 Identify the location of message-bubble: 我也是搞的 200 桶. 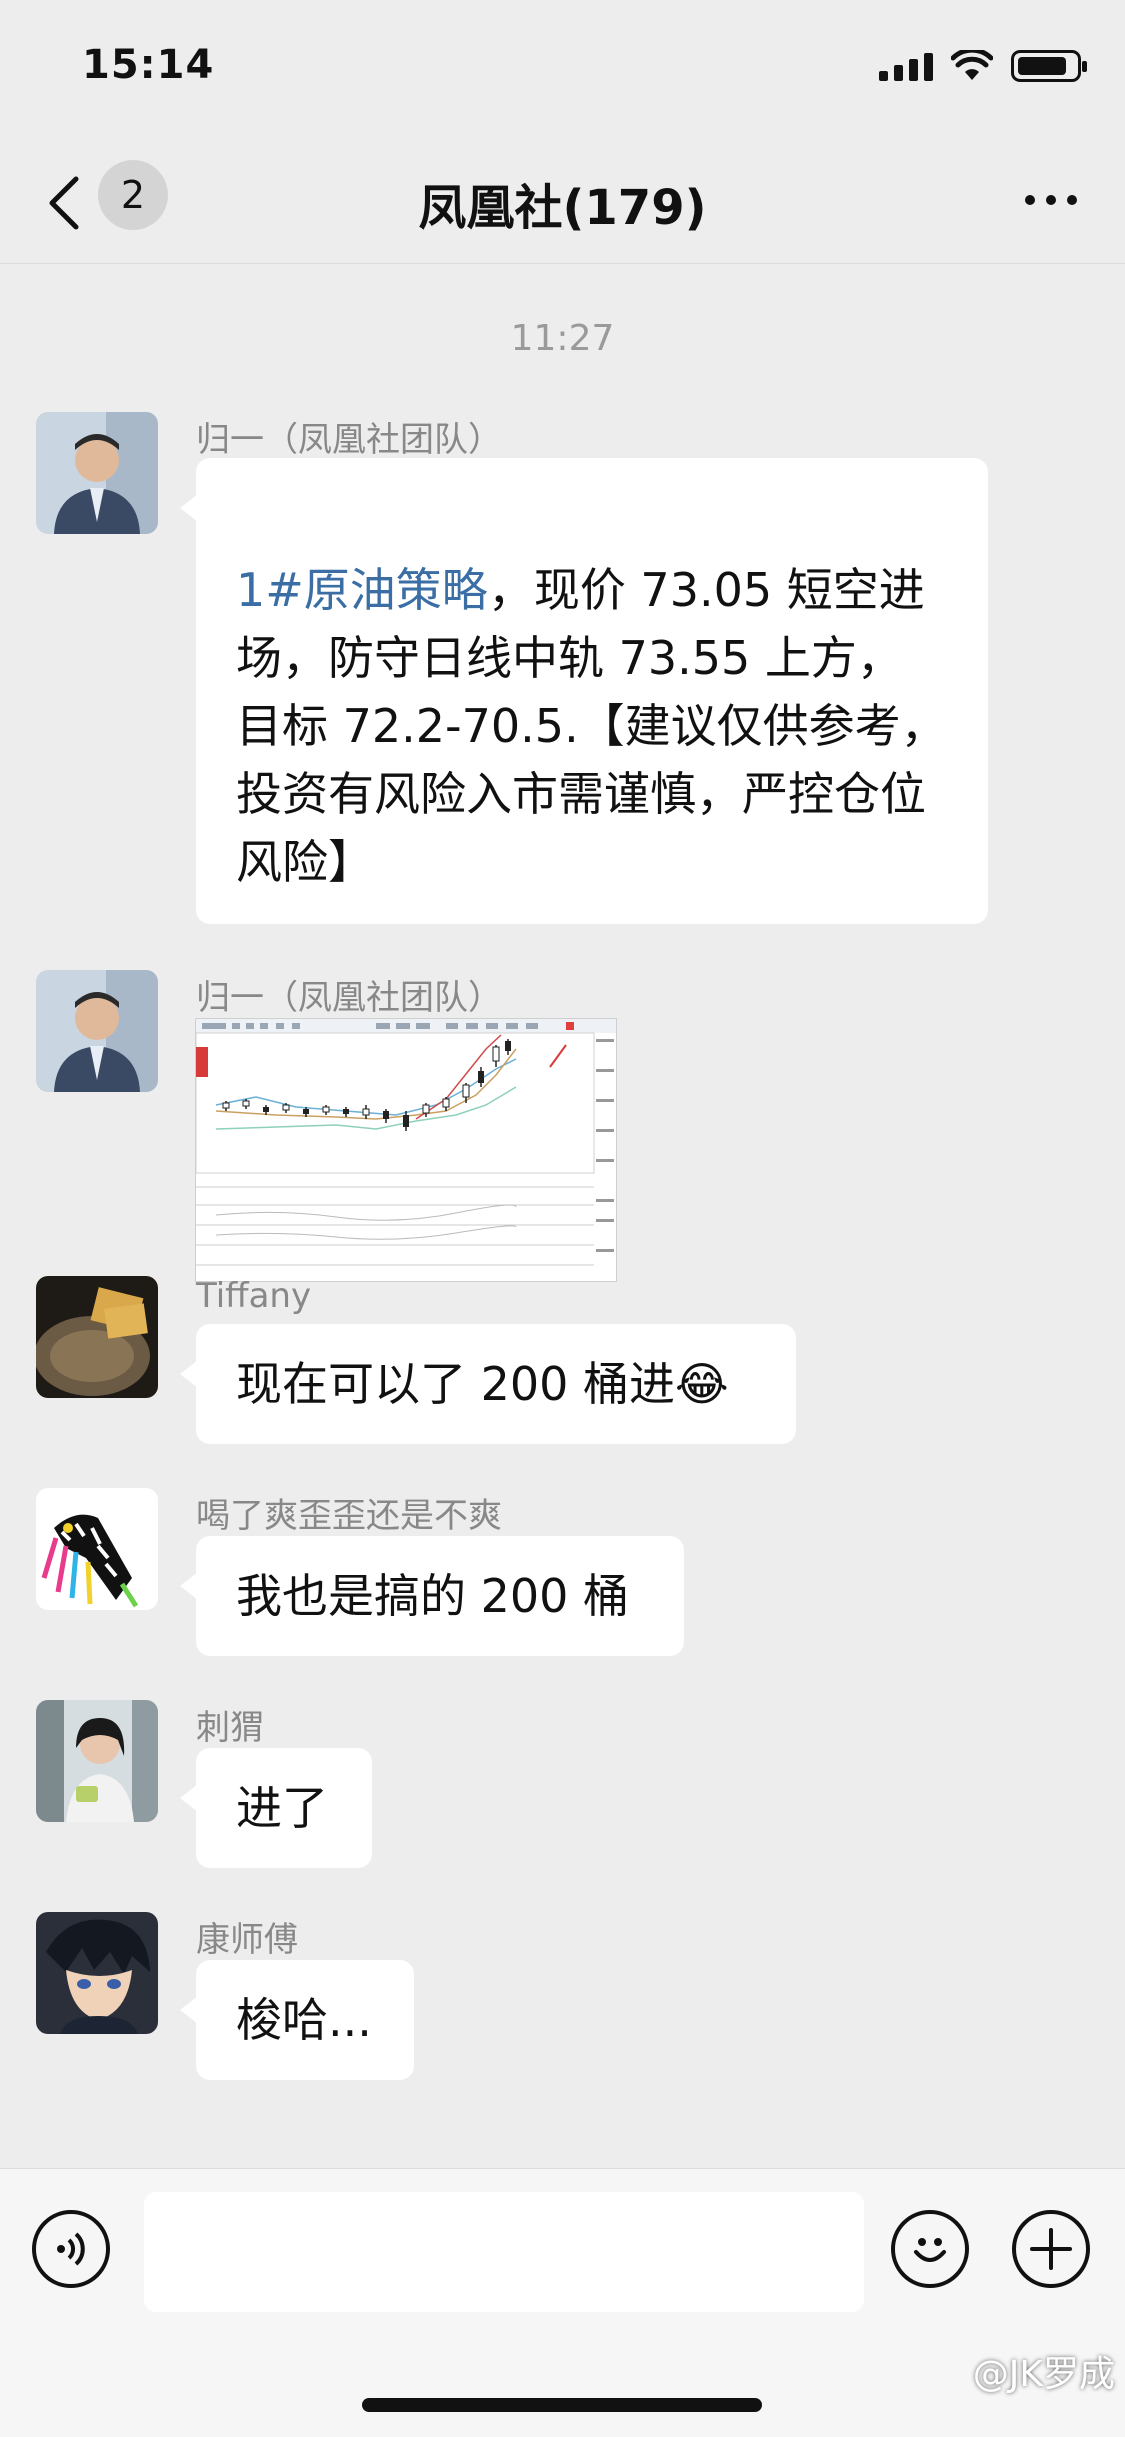
(432, 1596).